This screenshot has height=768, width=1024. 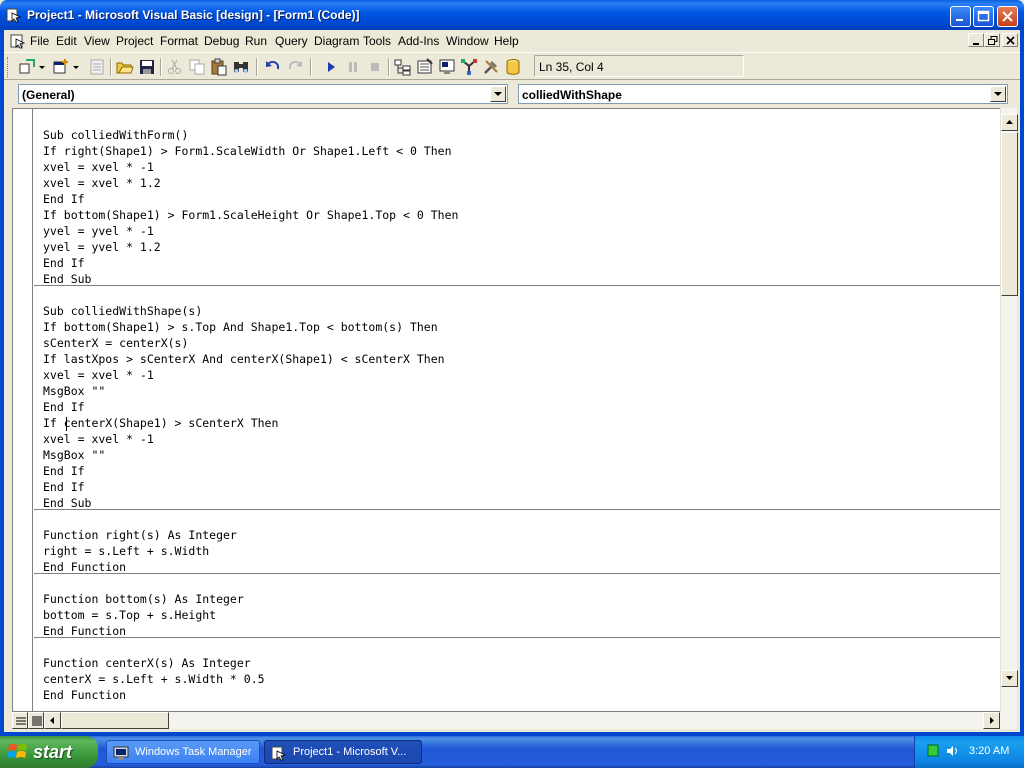 I want to click on menu-run: Run, so click(x=256, y=41).